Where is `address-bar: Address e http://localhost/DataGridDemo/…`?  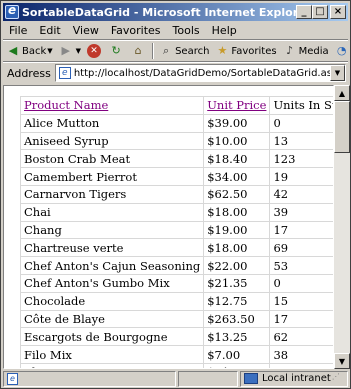 address-bar: Address e http://localhost/DataGridDemo/… is located at coordinates (175, 73).